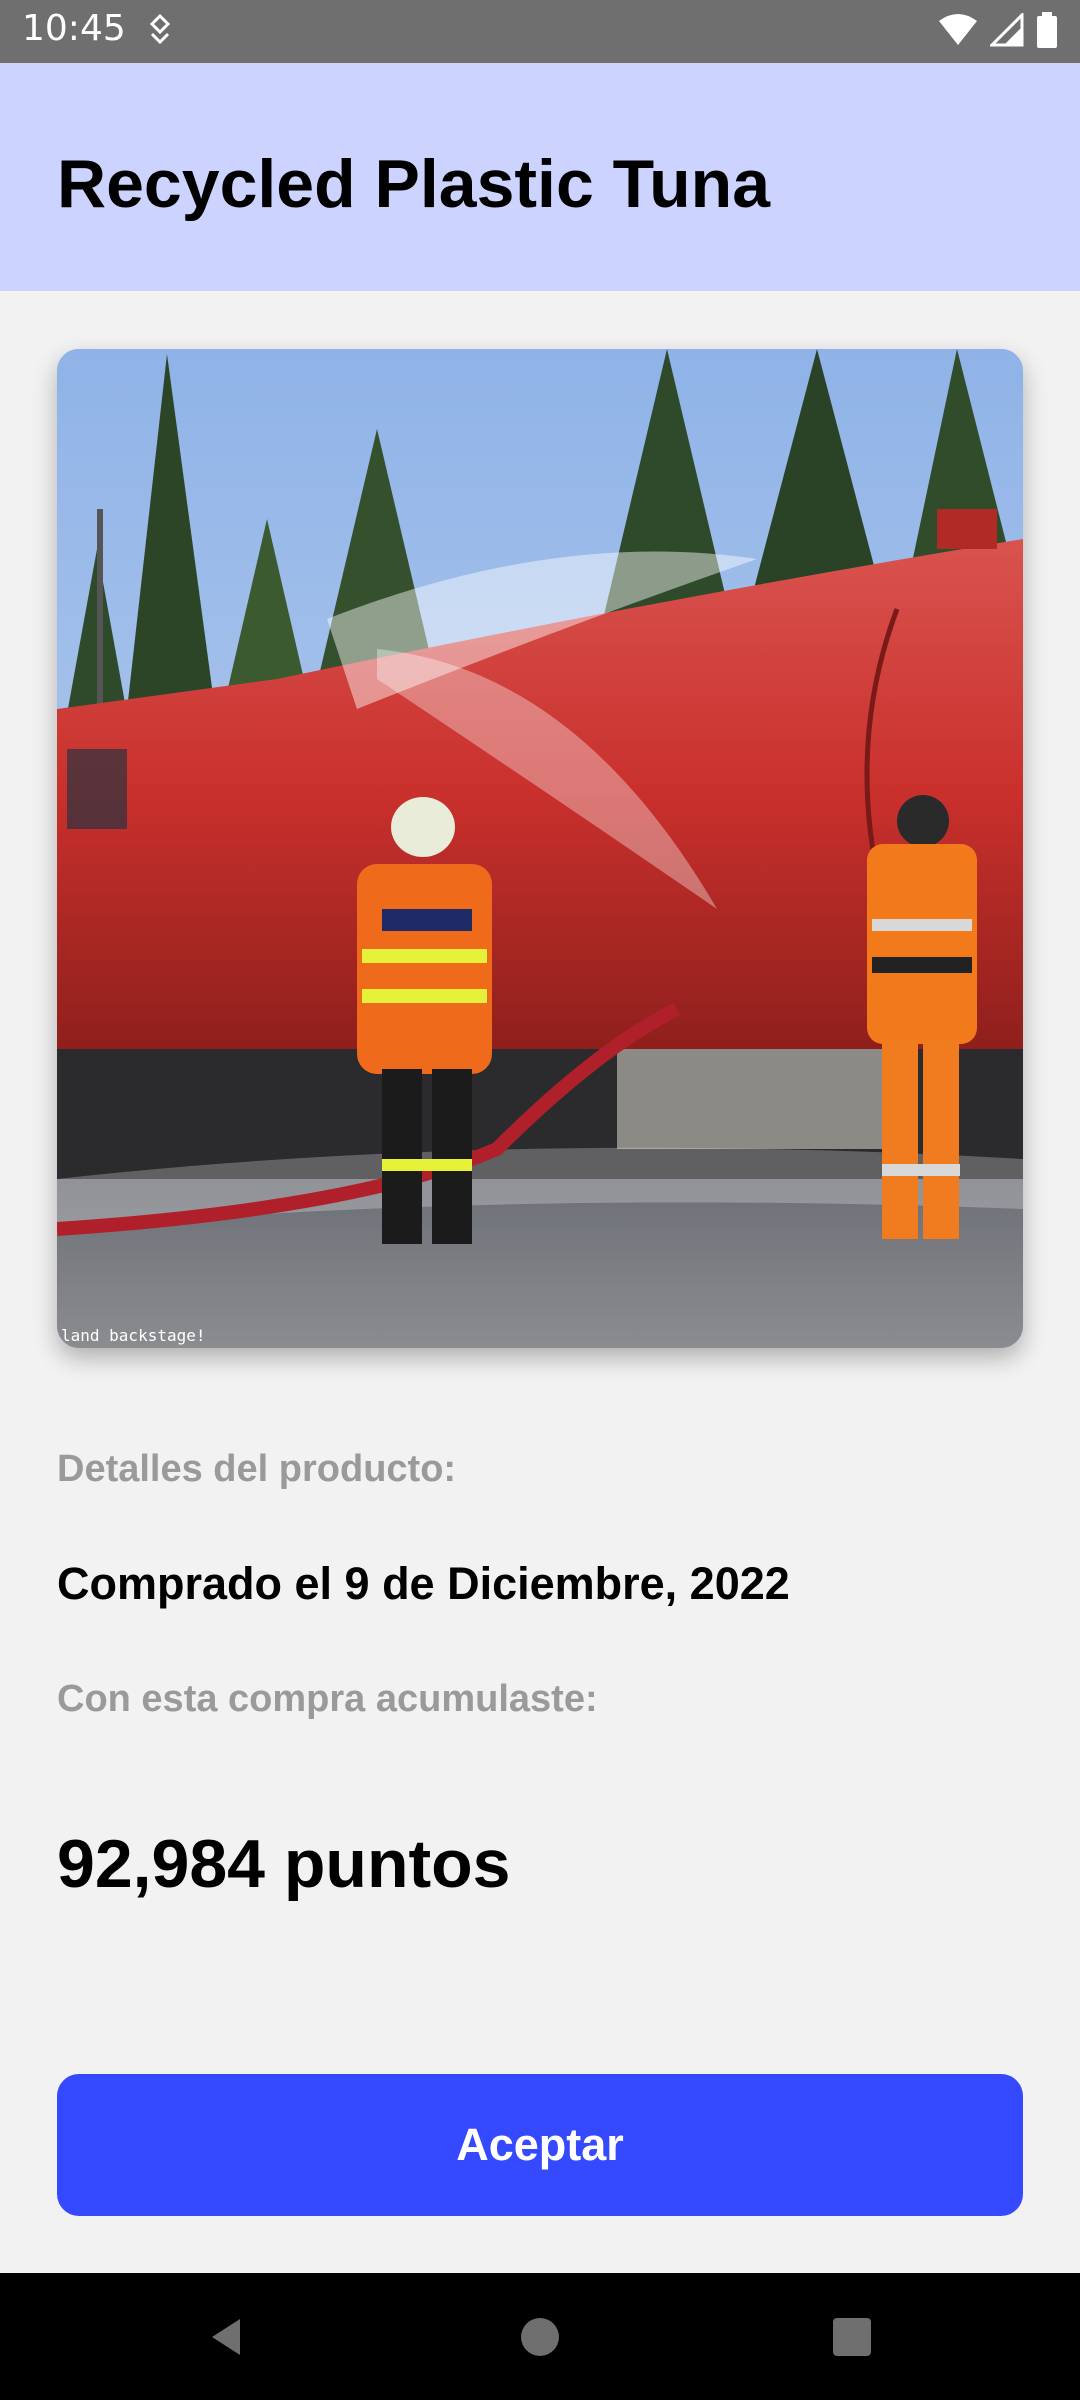 This screenshot has height=2400, width=1080. What do you see at coordinates (540, 31) in the screenshot?
I see `status-bar: 10:45` at bounding box center [540, 31].